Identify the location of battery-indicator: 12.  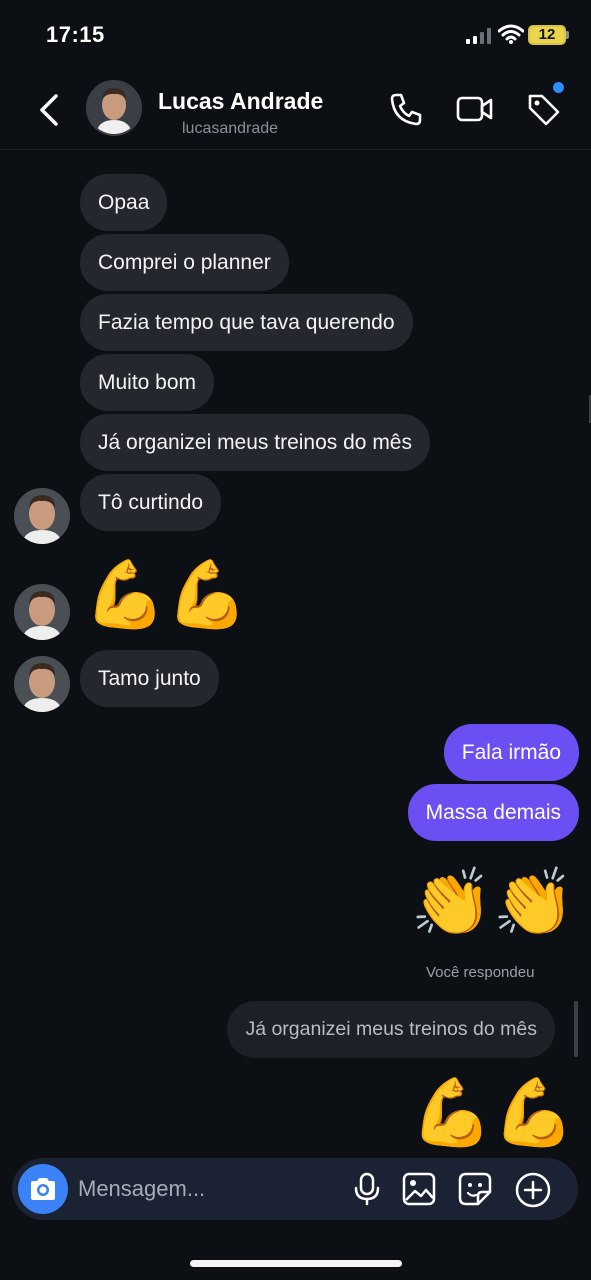
(547, 35).